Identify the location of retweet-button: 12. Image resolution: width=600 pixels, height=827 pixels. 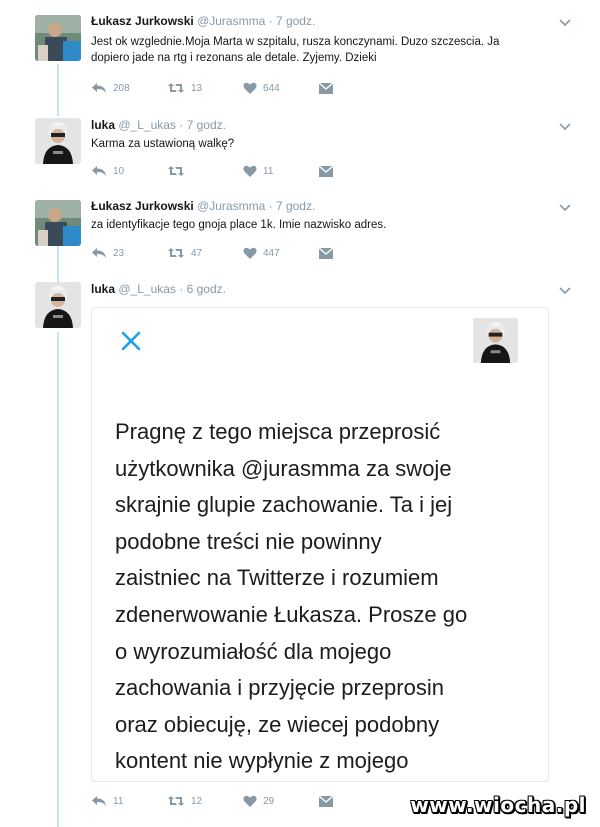
(184, 801).